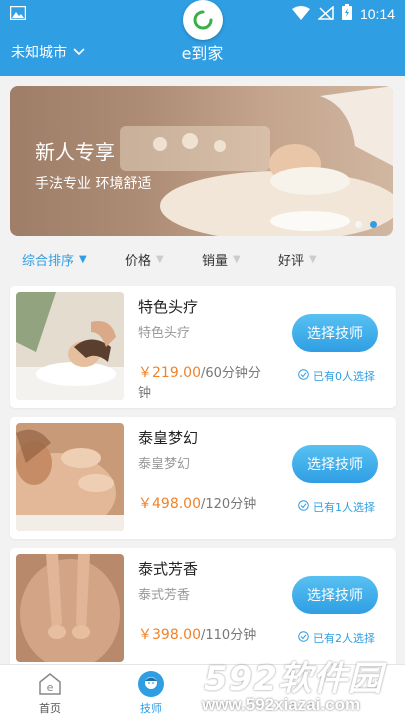 This screenshot has width=405, height=720. What do you see at coordinates (48, 261) in the screenshot?
I see `sort-label: 综合排序` at bounding box center [48, 261].